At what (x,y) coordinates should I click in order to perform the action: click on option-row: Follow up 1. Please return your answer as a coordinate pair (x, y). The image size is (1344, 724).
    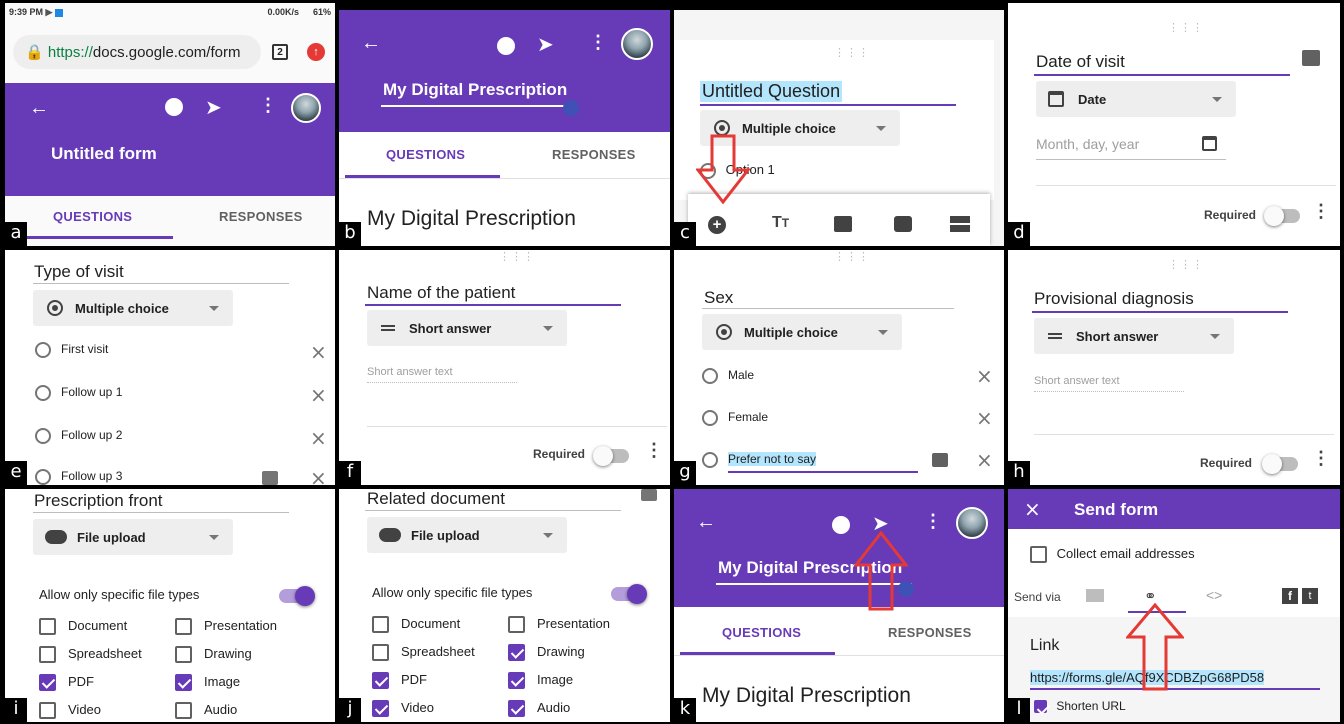
    Looking at the image, I should click on (78, 393).